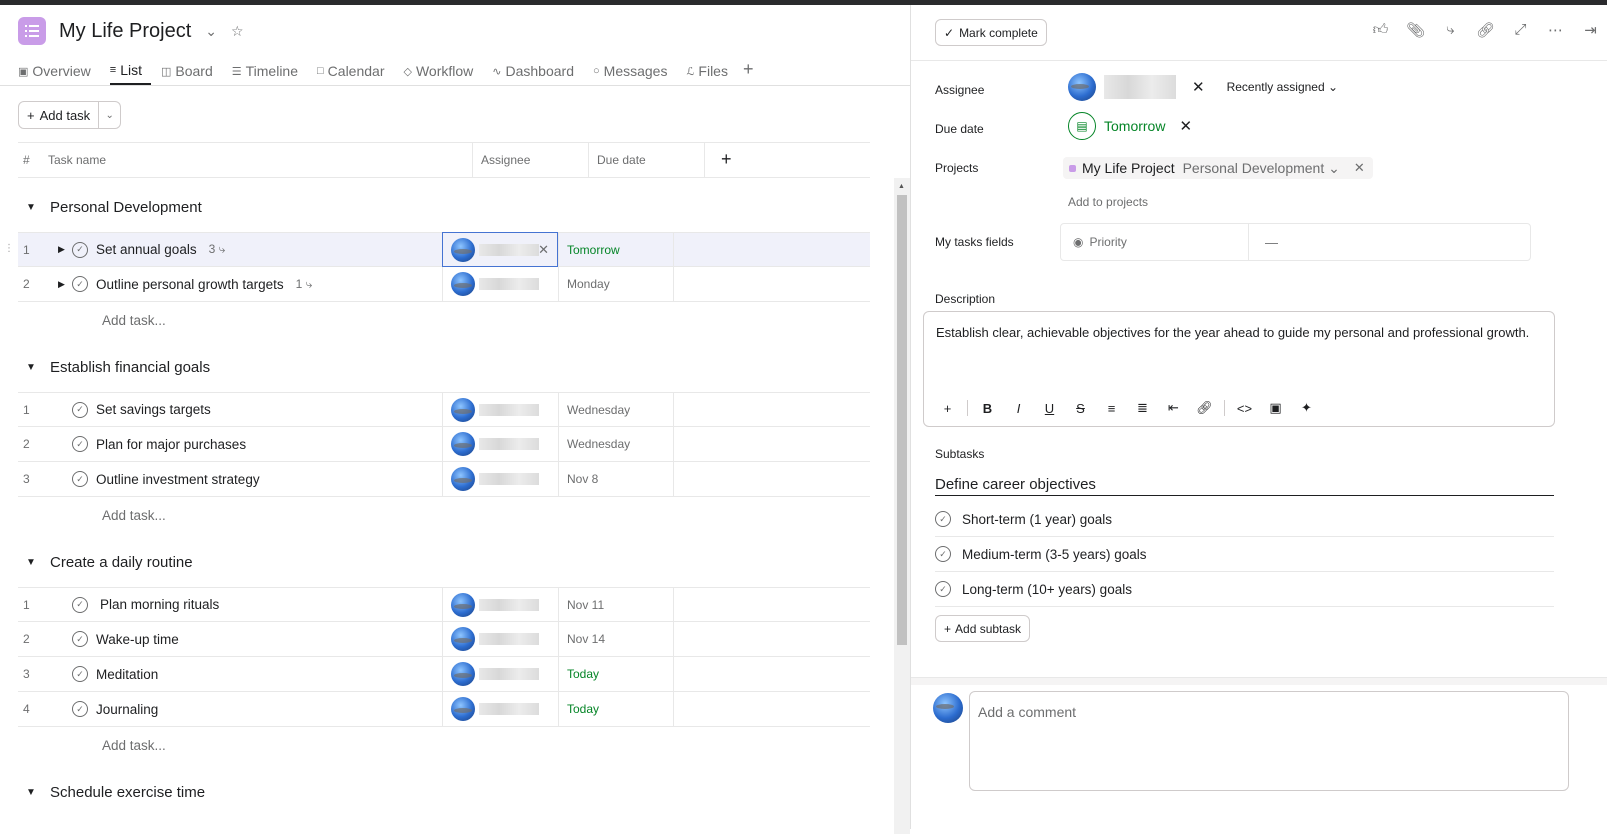 This screenshot has height=834, width=1607. What do you see at coordinates (1244, 519) in the screenshot?
I see `subtask-item: ✓ Short-term (1 year) goals` at bounding box center [1244, 519].